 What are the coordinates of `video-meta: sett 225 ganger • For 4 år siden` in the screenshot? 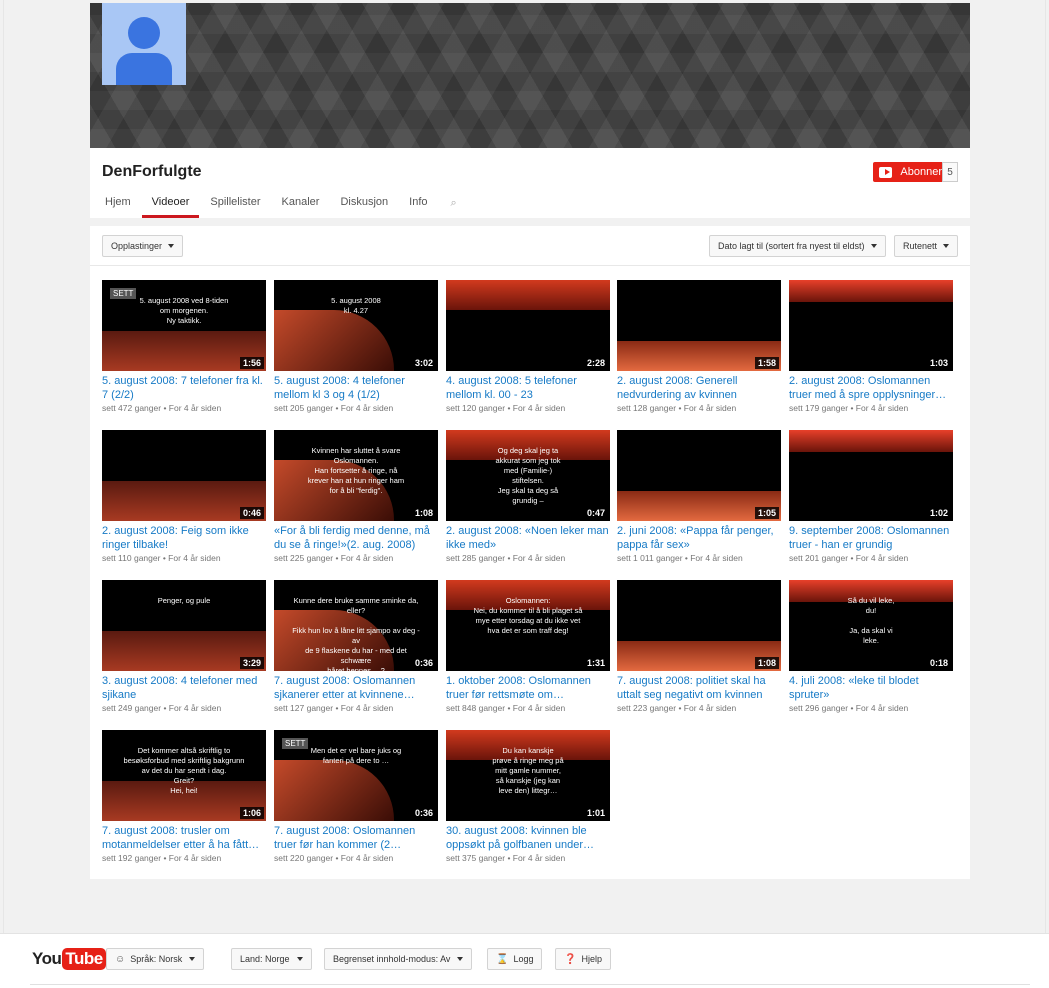 It's located at (333, 558).